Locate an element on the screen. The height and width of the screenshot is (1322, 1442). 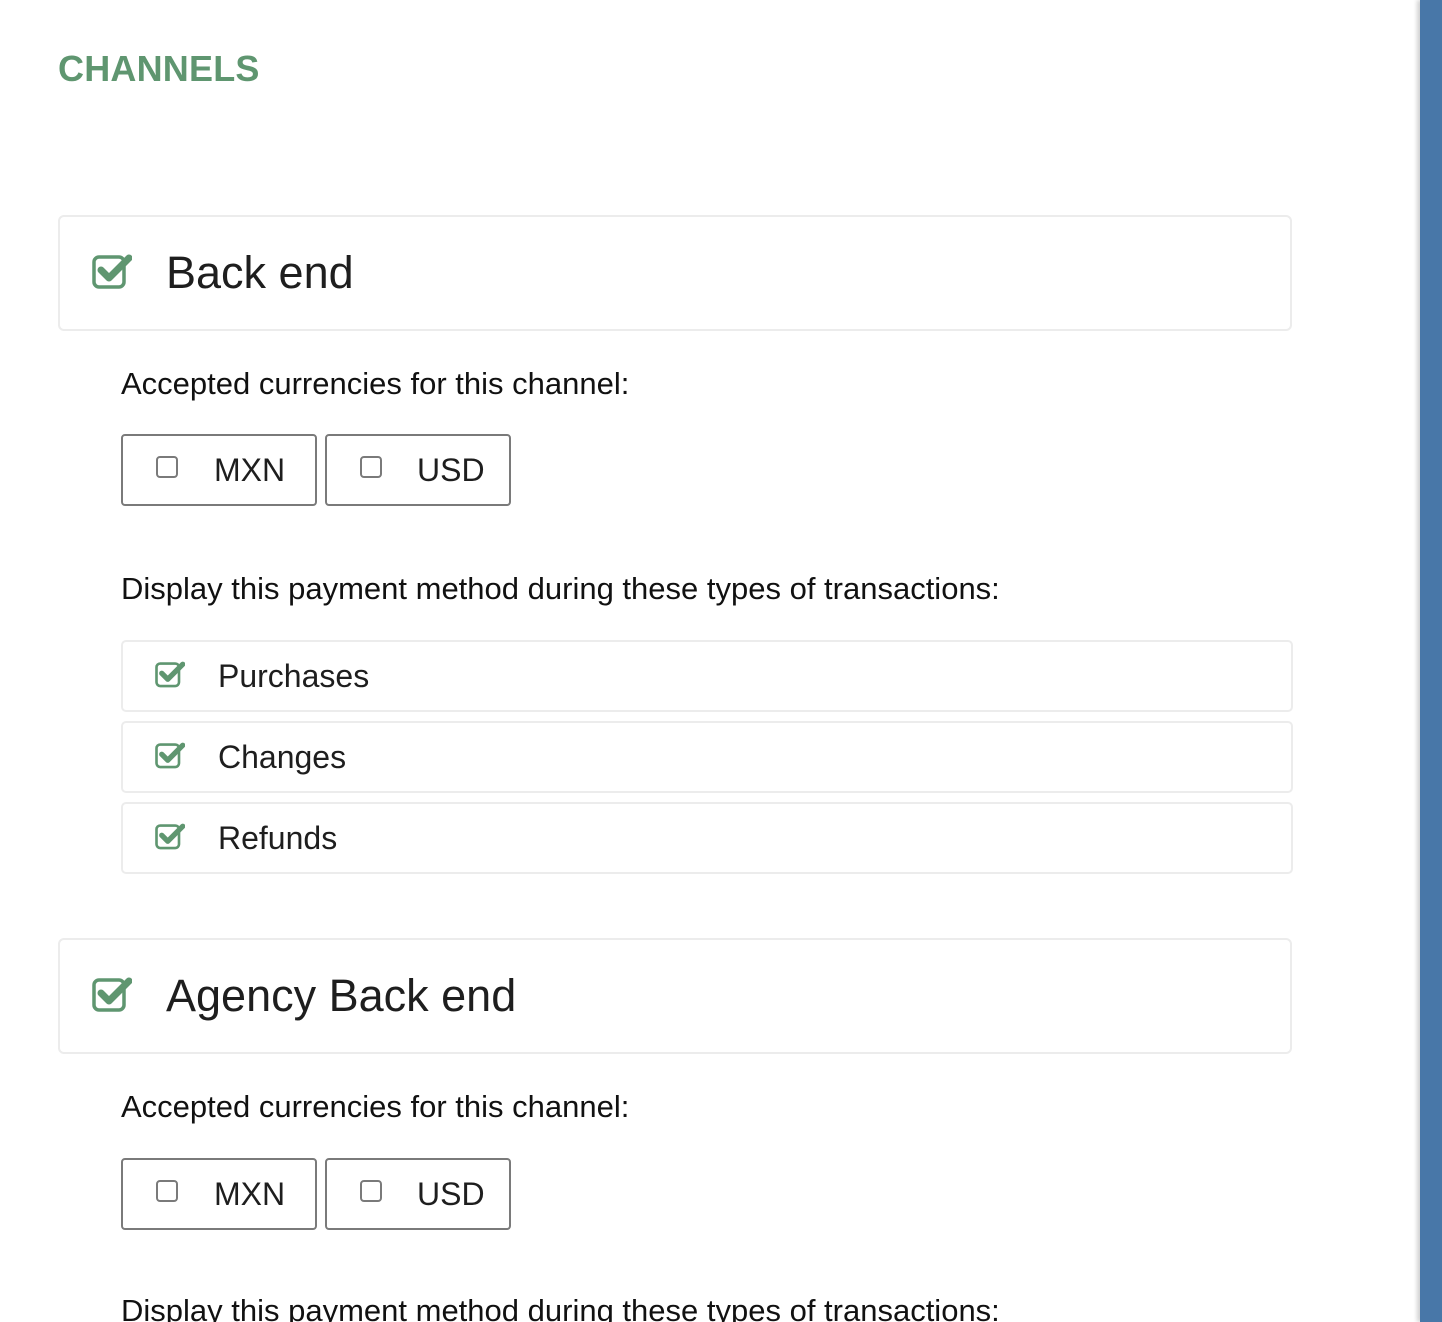
channel-toggle-agency-back-end: Agency Back end is located at coordinates (675, 996).